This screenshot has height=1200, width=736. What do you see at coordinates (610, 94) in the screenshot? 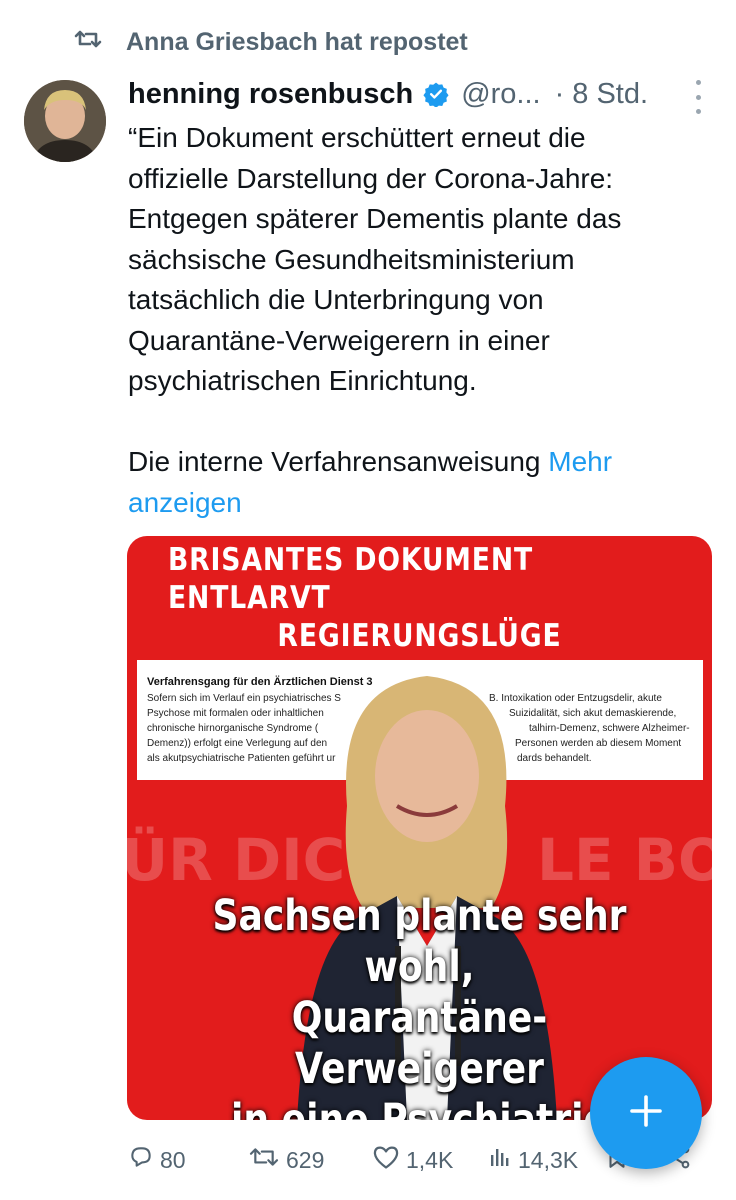
I see `tweet-timestamp: 8 Std.` at bounding box center [610, 94].